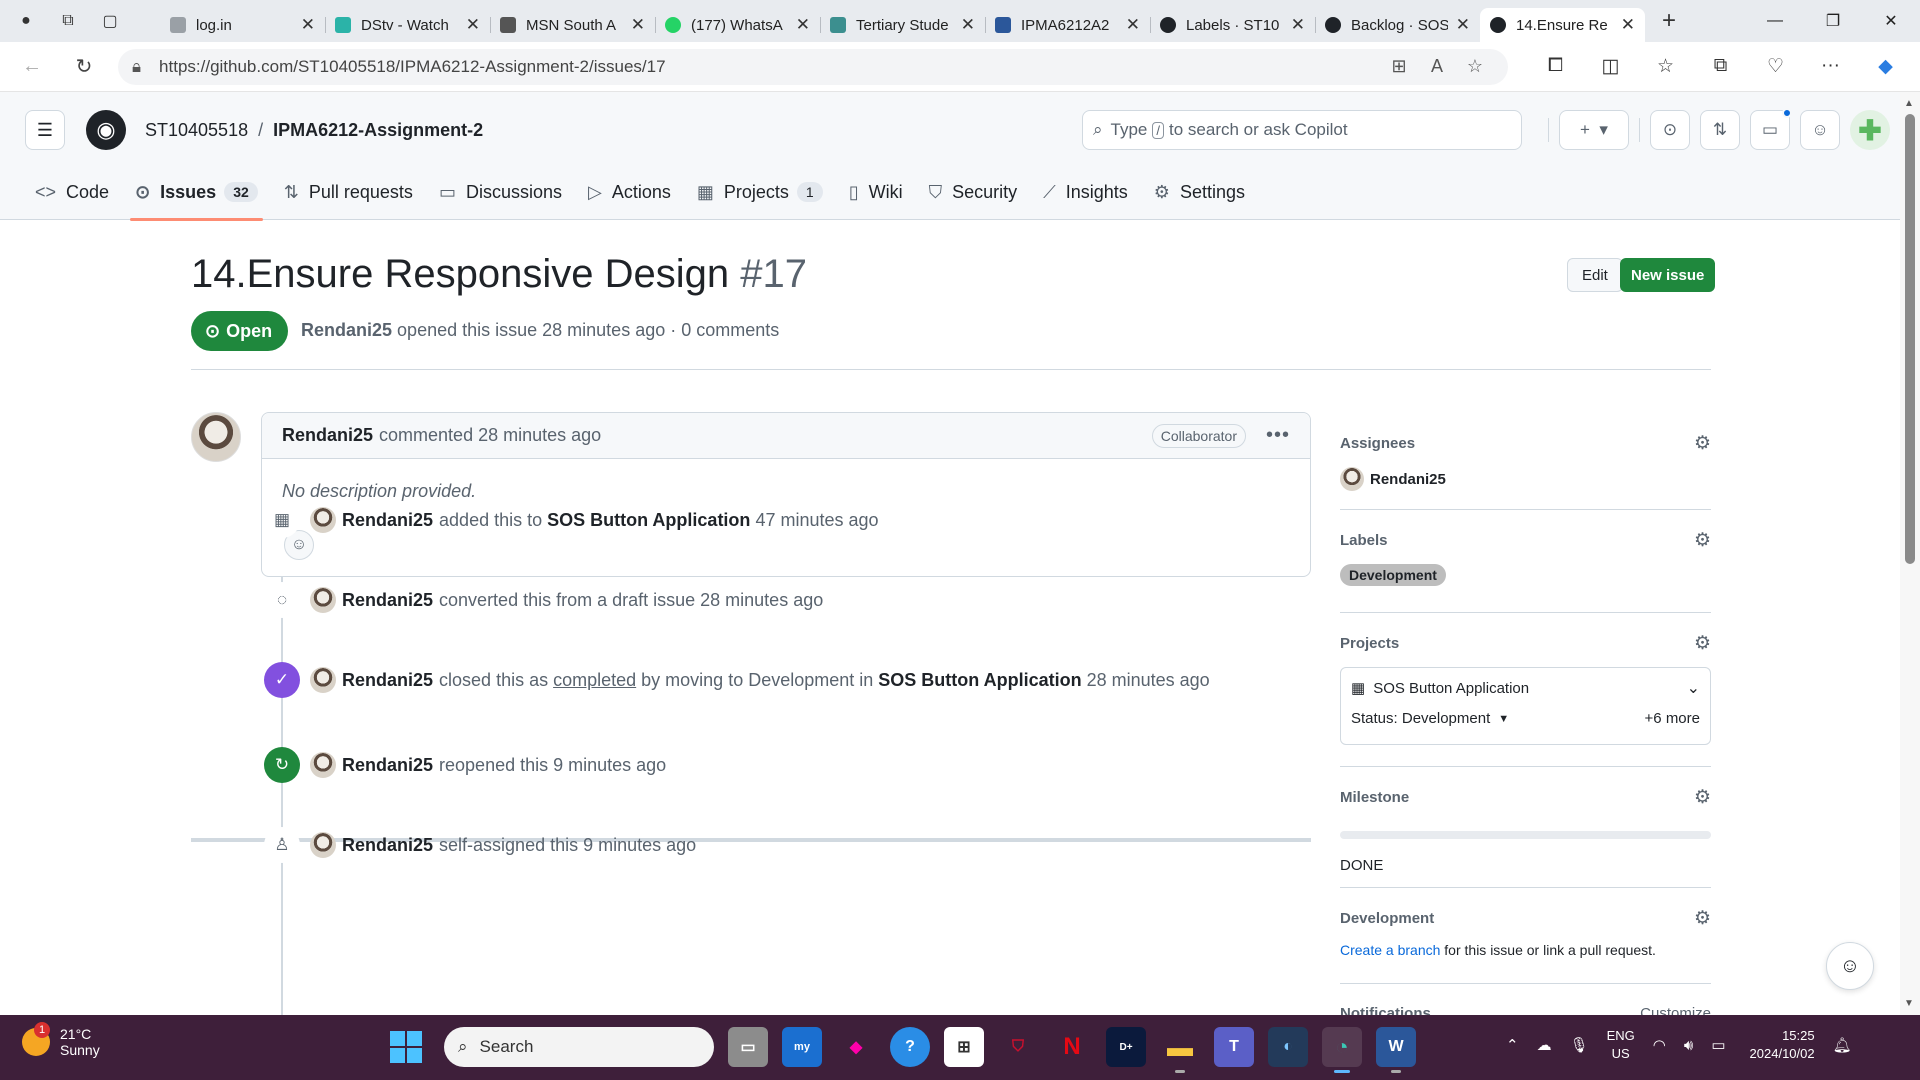 This screenshot has width=1920, height=1080. What do you see at coordinates (1451, 688) in the screenshot?
I see `project-name: SOS Button Application` at bounding box center [1451, 688].